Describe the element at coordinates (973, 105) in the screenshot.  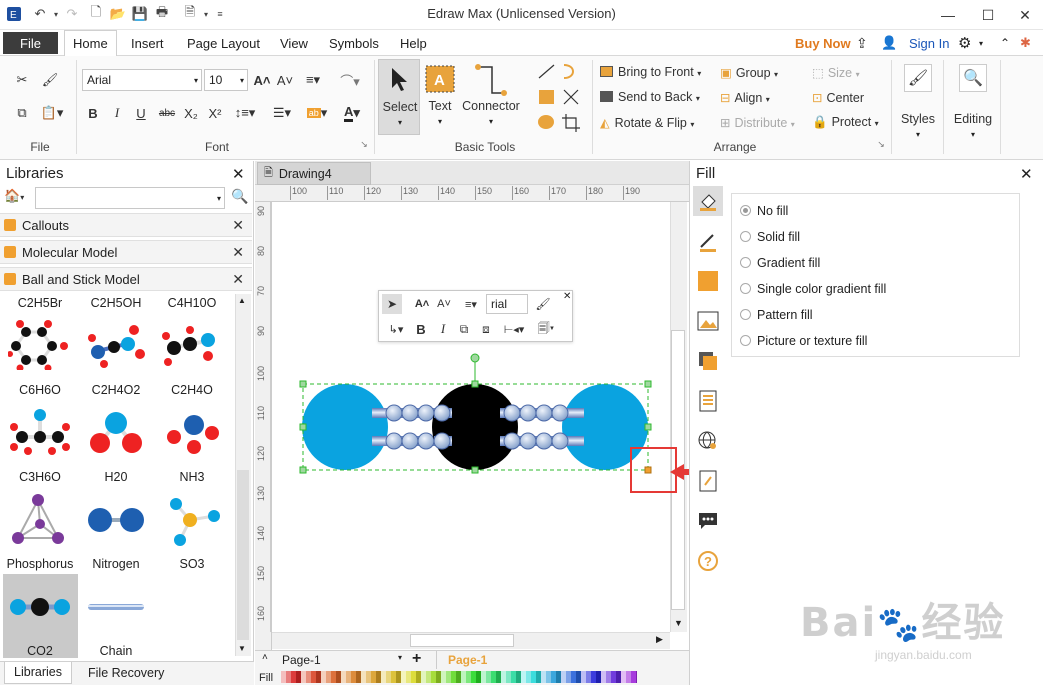
I see `editing-button: 🔍 Editing ▾` at that location.